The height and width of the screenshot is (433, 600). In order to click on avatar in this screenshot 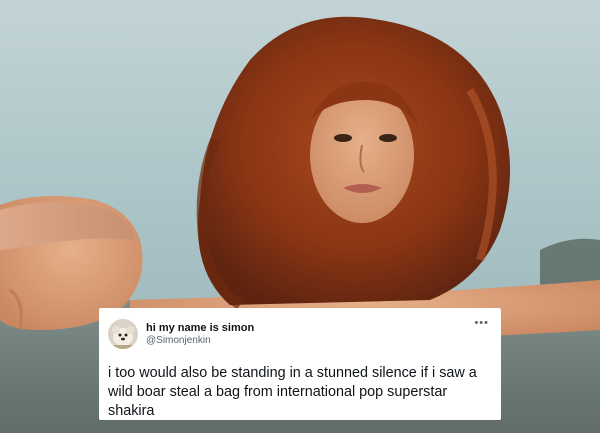, I will do `click(123, 334)`.